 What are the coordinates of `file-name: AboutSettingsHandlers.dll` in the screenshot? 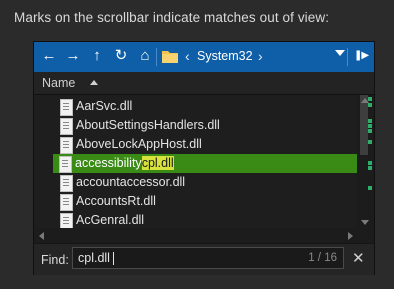 It's located at (148, 125).